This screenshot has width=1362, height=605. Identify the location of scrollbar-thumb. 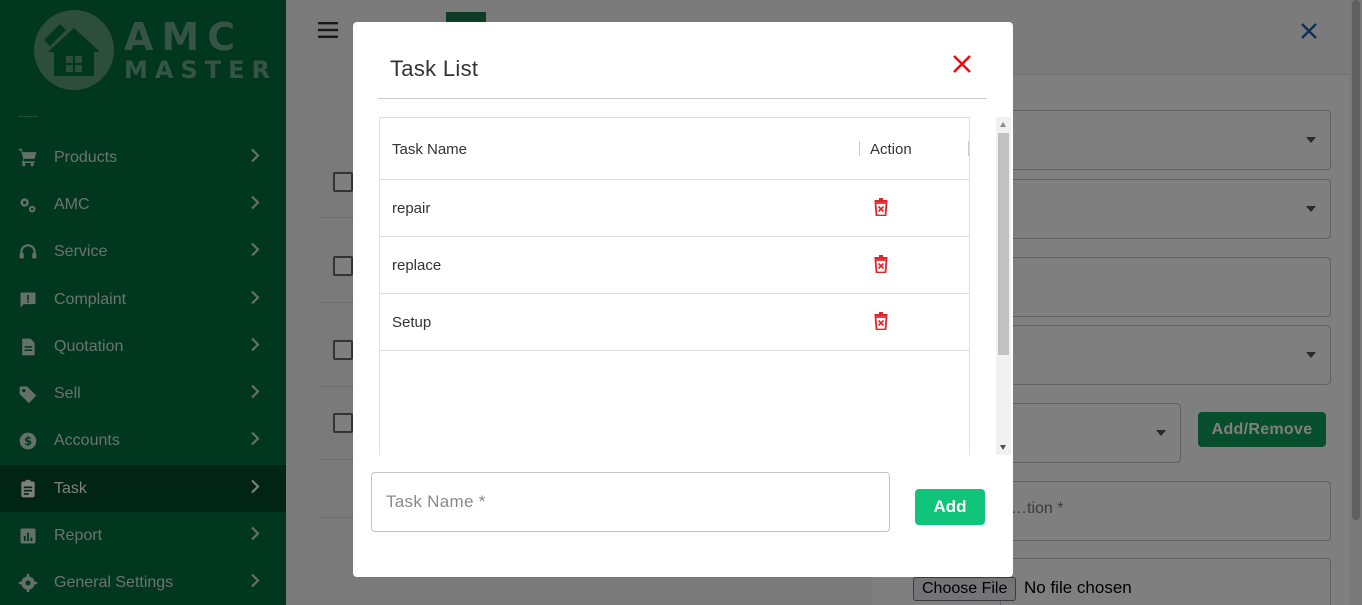
(1003, 244).